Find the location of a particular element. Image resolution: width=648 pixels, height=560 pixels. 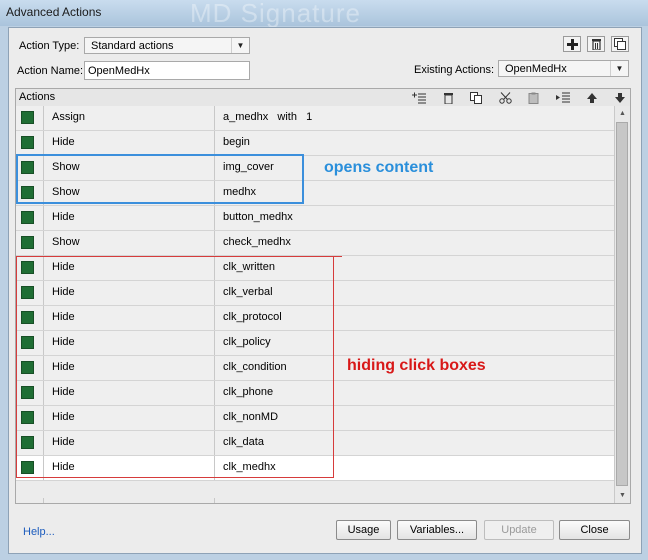

vertical-scrollbar: ▲ ▼ is located at coordinates (622, 304).